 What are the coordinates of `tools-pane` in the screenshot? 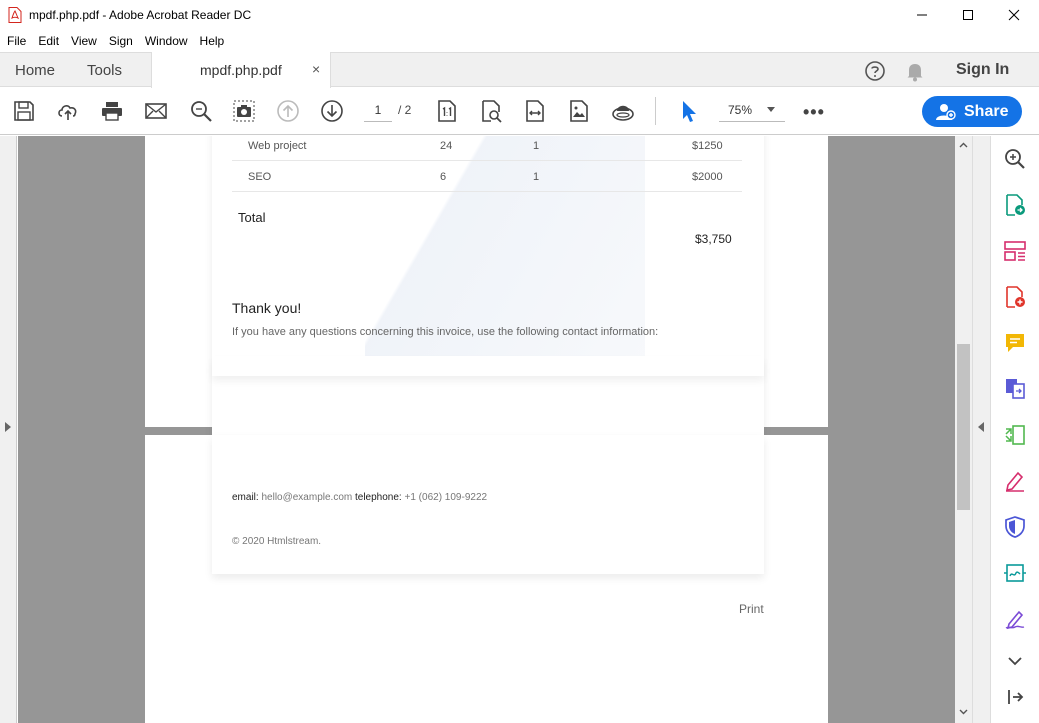 It's located at (1014, 429).